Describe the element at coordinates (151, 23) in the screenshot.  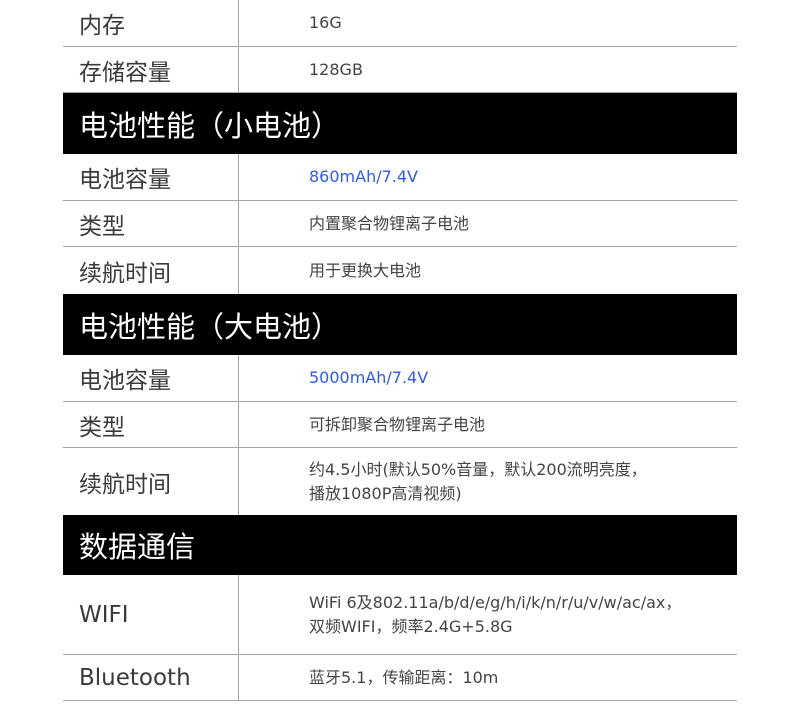
I see `spec-label: 内存` at that location.